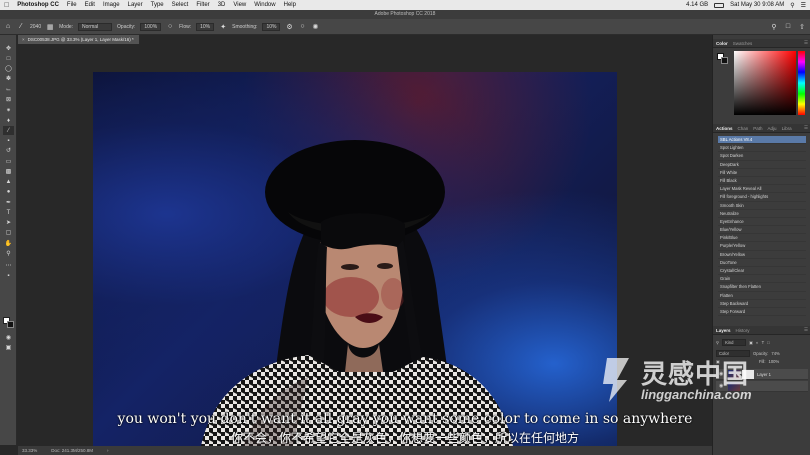 The width and height of the screenshot is (810, 455). Describe the element at coordinates (202, 5) in the screenshot. I see `menu-filter: Filter` at that location.